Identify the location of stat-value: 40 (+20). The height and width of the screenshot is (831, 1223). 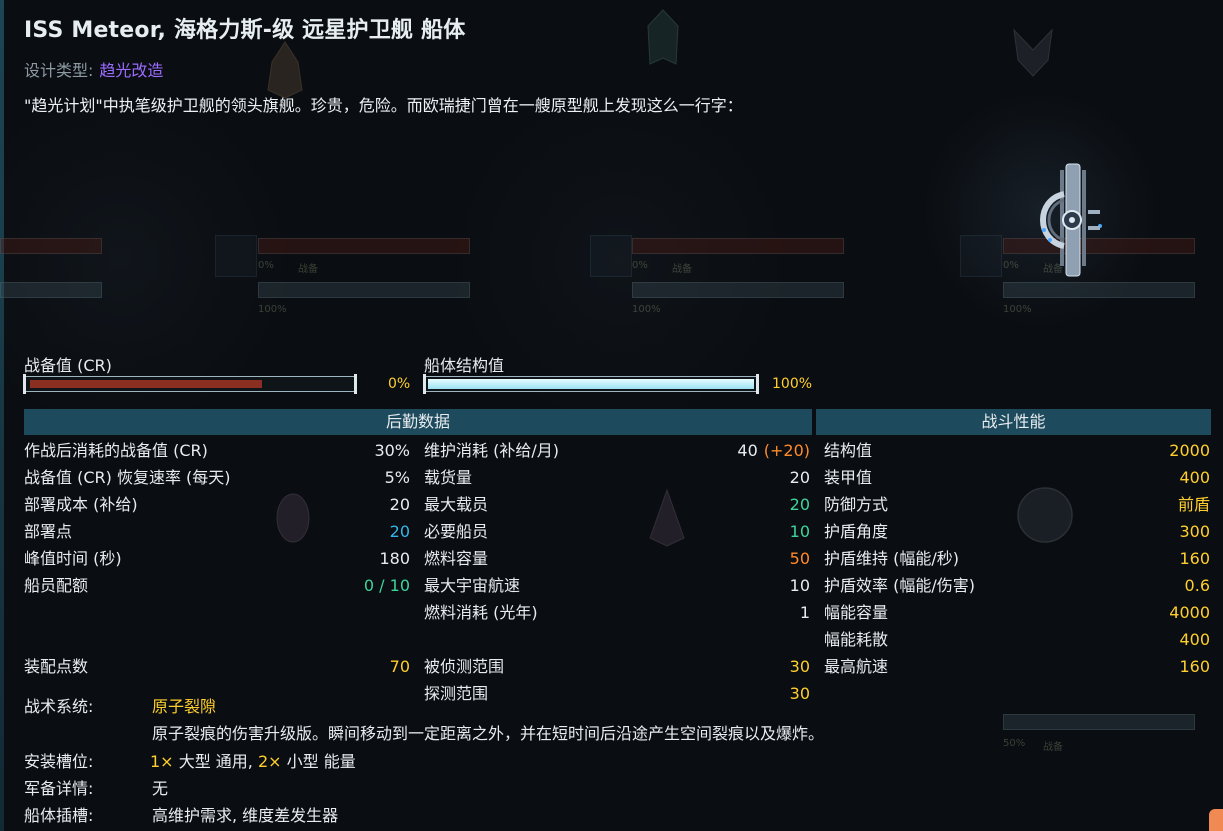
(773, 451).